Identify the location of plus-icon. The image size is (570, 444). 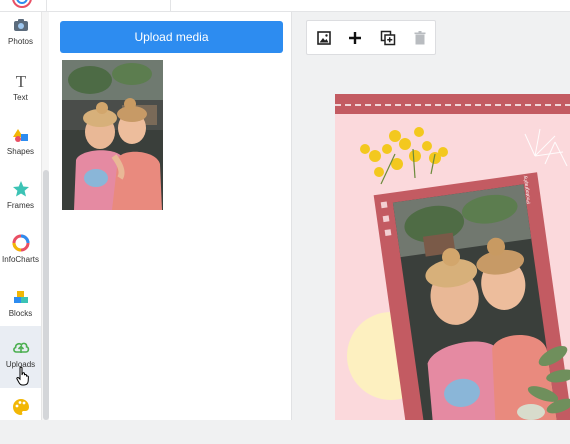
(355, 38).